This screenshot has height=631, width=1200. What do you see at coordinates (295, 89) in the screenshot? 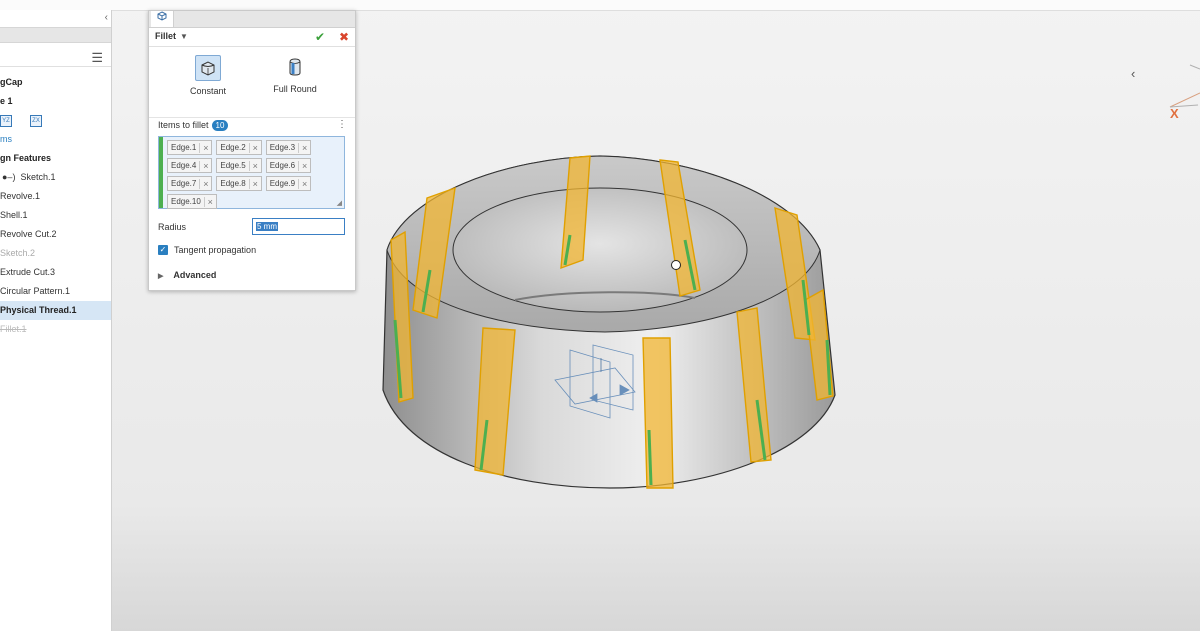
I see `full-round-label: Full Round` at bounding box center [295, 89].